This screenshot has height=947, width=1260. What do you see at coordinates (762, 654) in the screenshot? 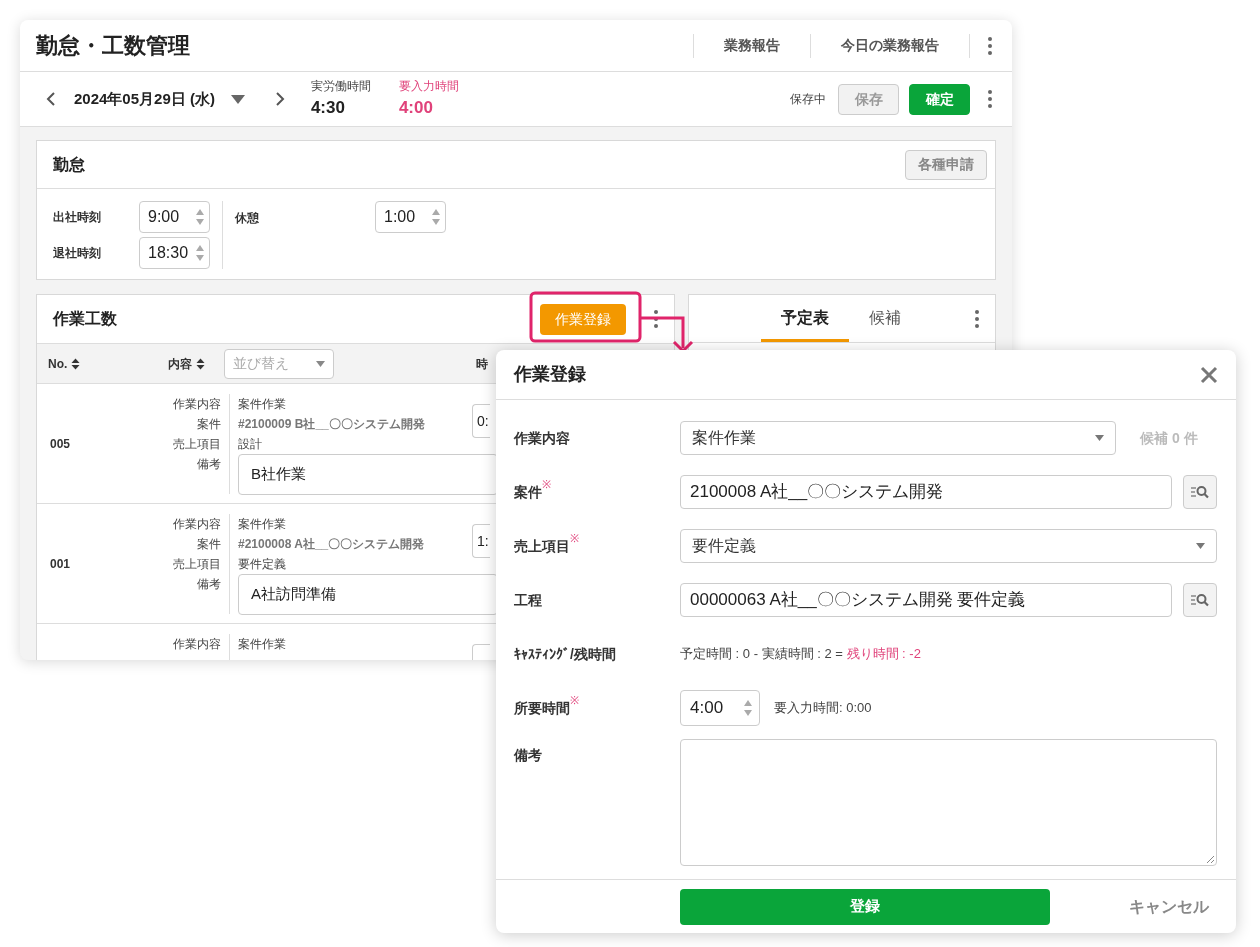
I see `time-breakdown: 予定時間 : 0 - 実績時間 : 2 =` at bounding box center [762, 654].